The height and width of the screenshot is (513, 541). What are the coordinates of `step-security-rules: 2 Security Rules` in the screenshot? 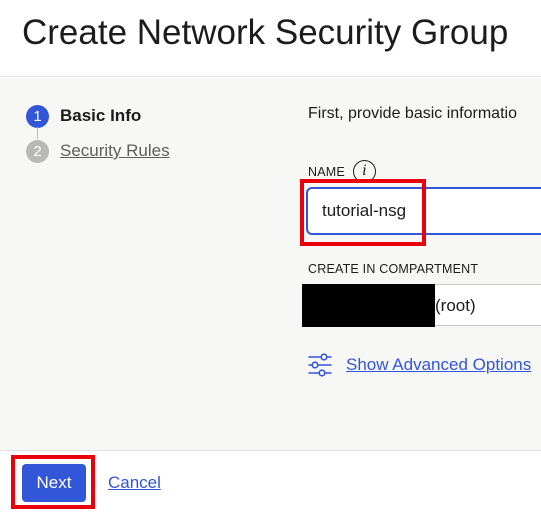 It's located at (98, 151).